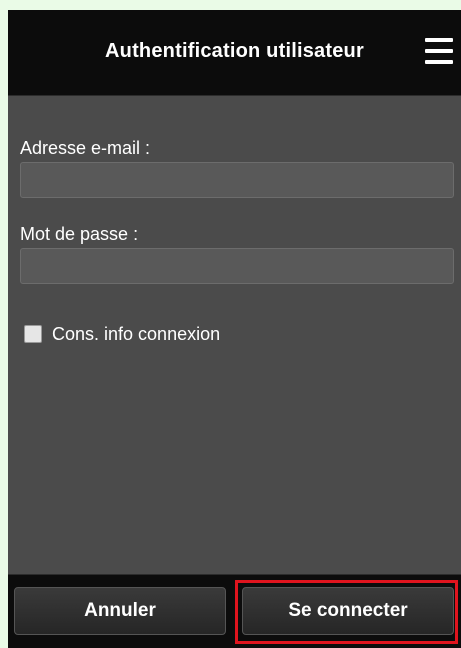  What do you see at coordinates (85, 148) in the screenshot?
I see `email-label: Adresse e-mail :` at bounding box center [85, 148].